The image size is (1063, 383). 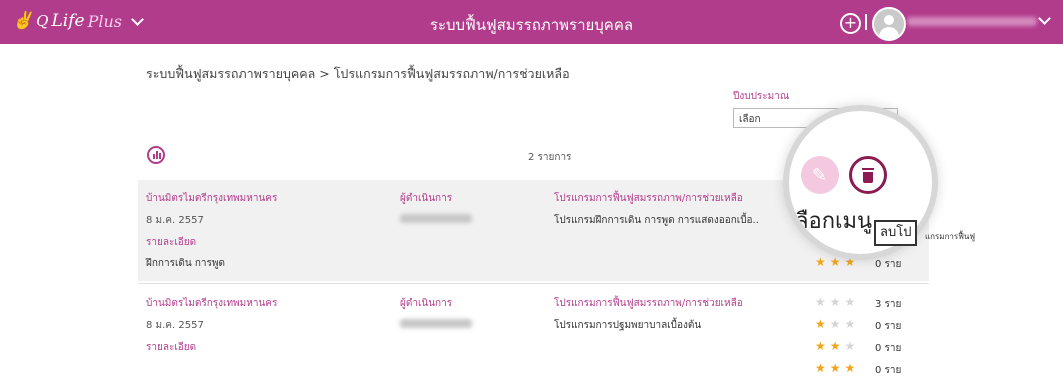 I want to click on plus-circle-icon: +, so click(x=850, y=23).